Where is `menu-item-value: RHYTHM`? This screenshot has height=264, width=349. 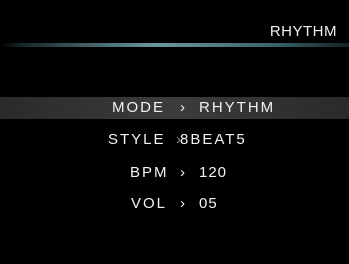 menu-item-value: RHYTHM is located at coordinates (237, 107).